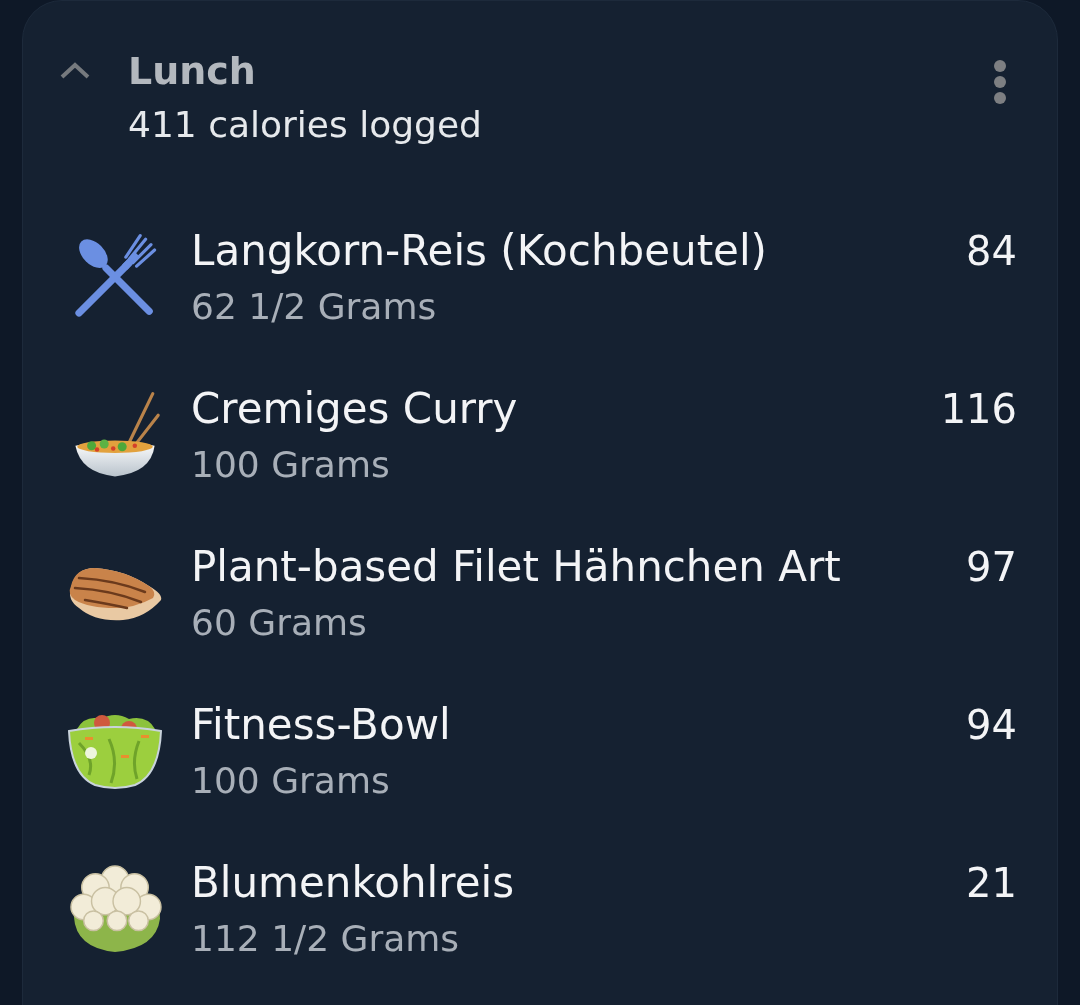 This screenshot has width=1080, height=1005. Describe the element at coordinates (192, 71) in the screenshot. I see `meal-title: Lunch` at that location.